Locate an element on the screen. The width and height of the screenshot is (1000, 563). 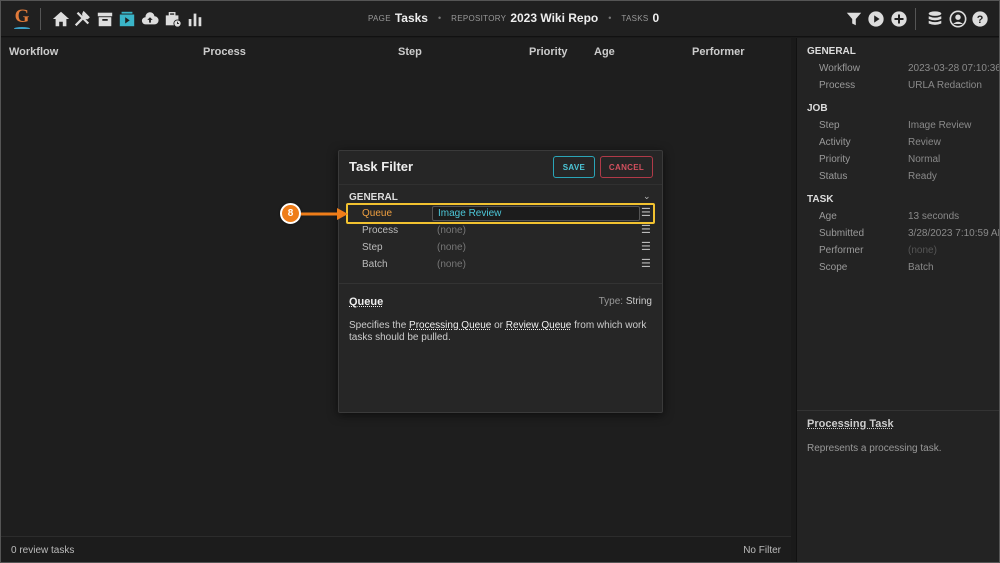
highlight-box is located at coordinates (500, 213).